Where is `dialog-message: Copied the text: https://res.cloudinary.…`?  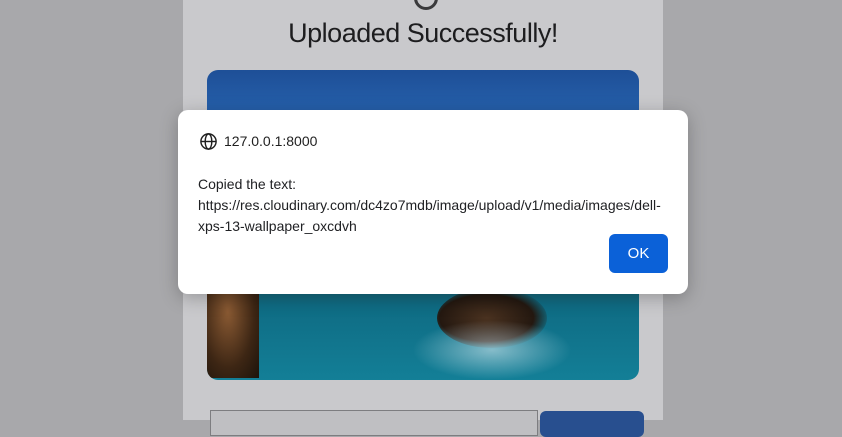 dialog-message: Copied the text: https://res.cloudinary.… is located at coordinates (429, 205).